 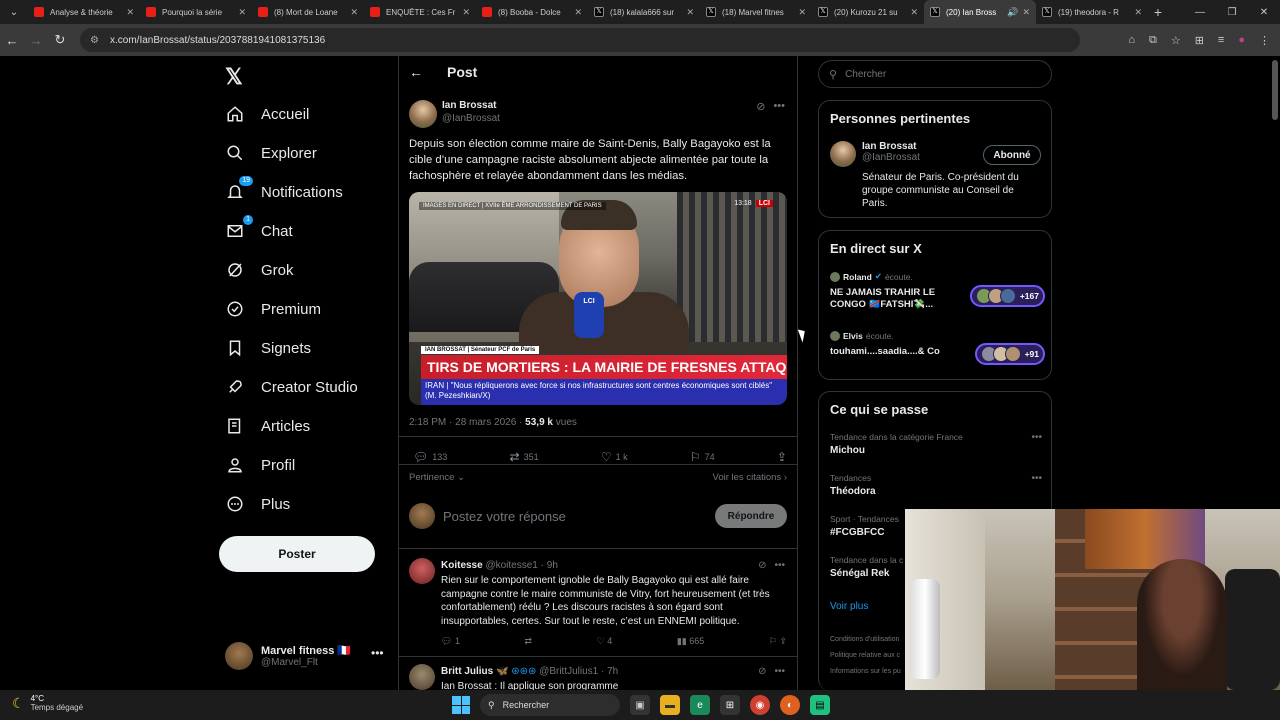 What do you see at coordinates (865, 640) in the screenshot?
I see `footer-link: Conditions d'utilisation` at bounding box center [865, 640].